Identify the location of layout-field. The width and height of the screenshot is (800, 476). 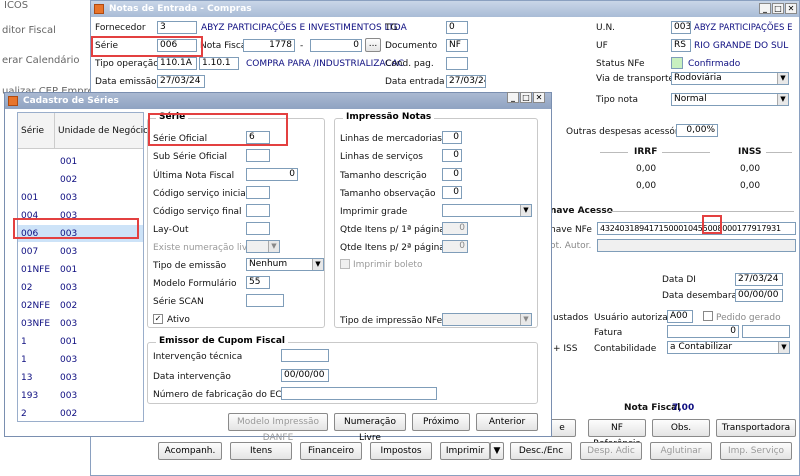
(258, 228).